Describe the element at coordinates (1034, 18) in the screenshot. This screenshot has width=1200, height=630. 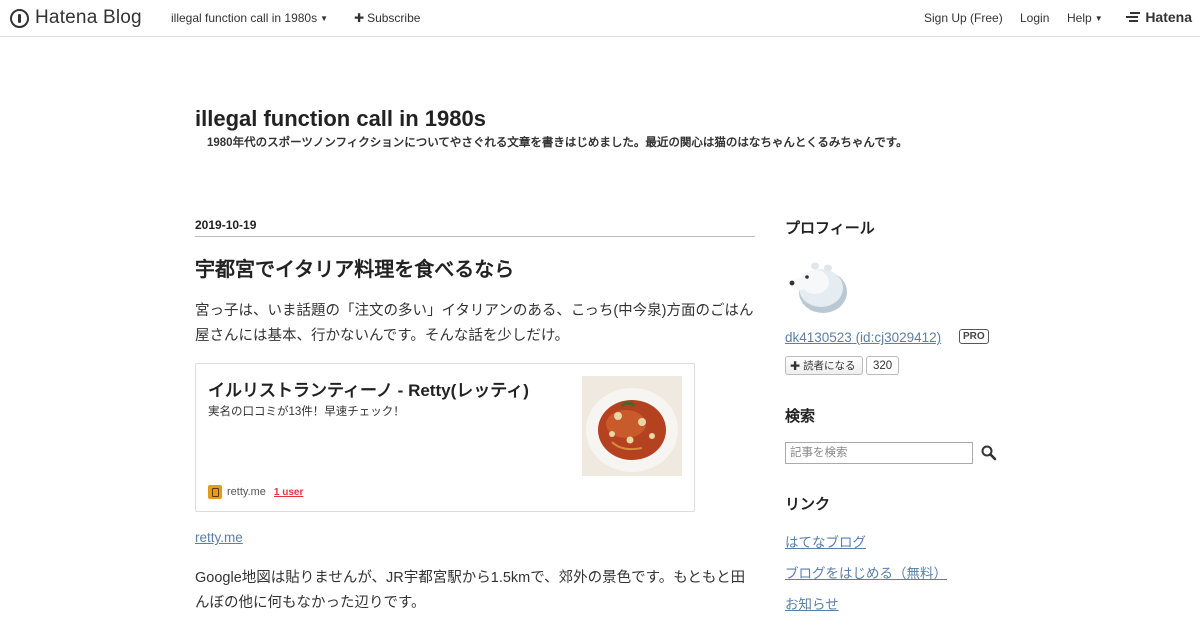
I see `login-link: Login` at that location.